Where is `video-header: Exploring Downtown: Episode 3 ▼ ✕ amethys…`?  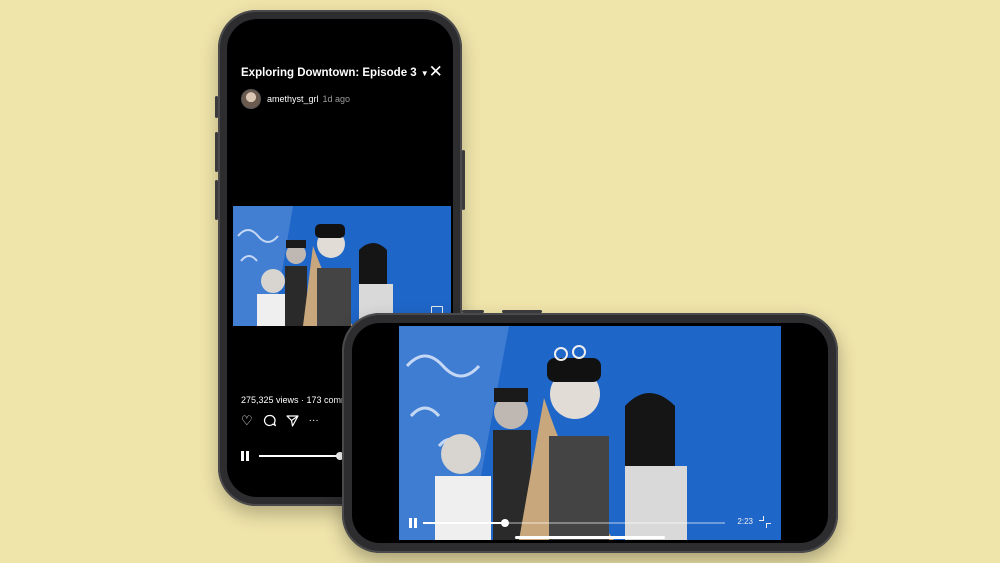 video-header: Exploring Downtown: Episode 3 ▼ ✕ amethys… is located at coordinates (342, 86).